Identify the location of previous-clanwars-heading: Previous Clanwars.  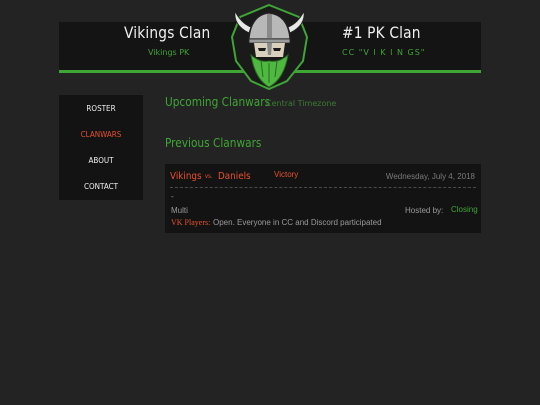
(213, 143).